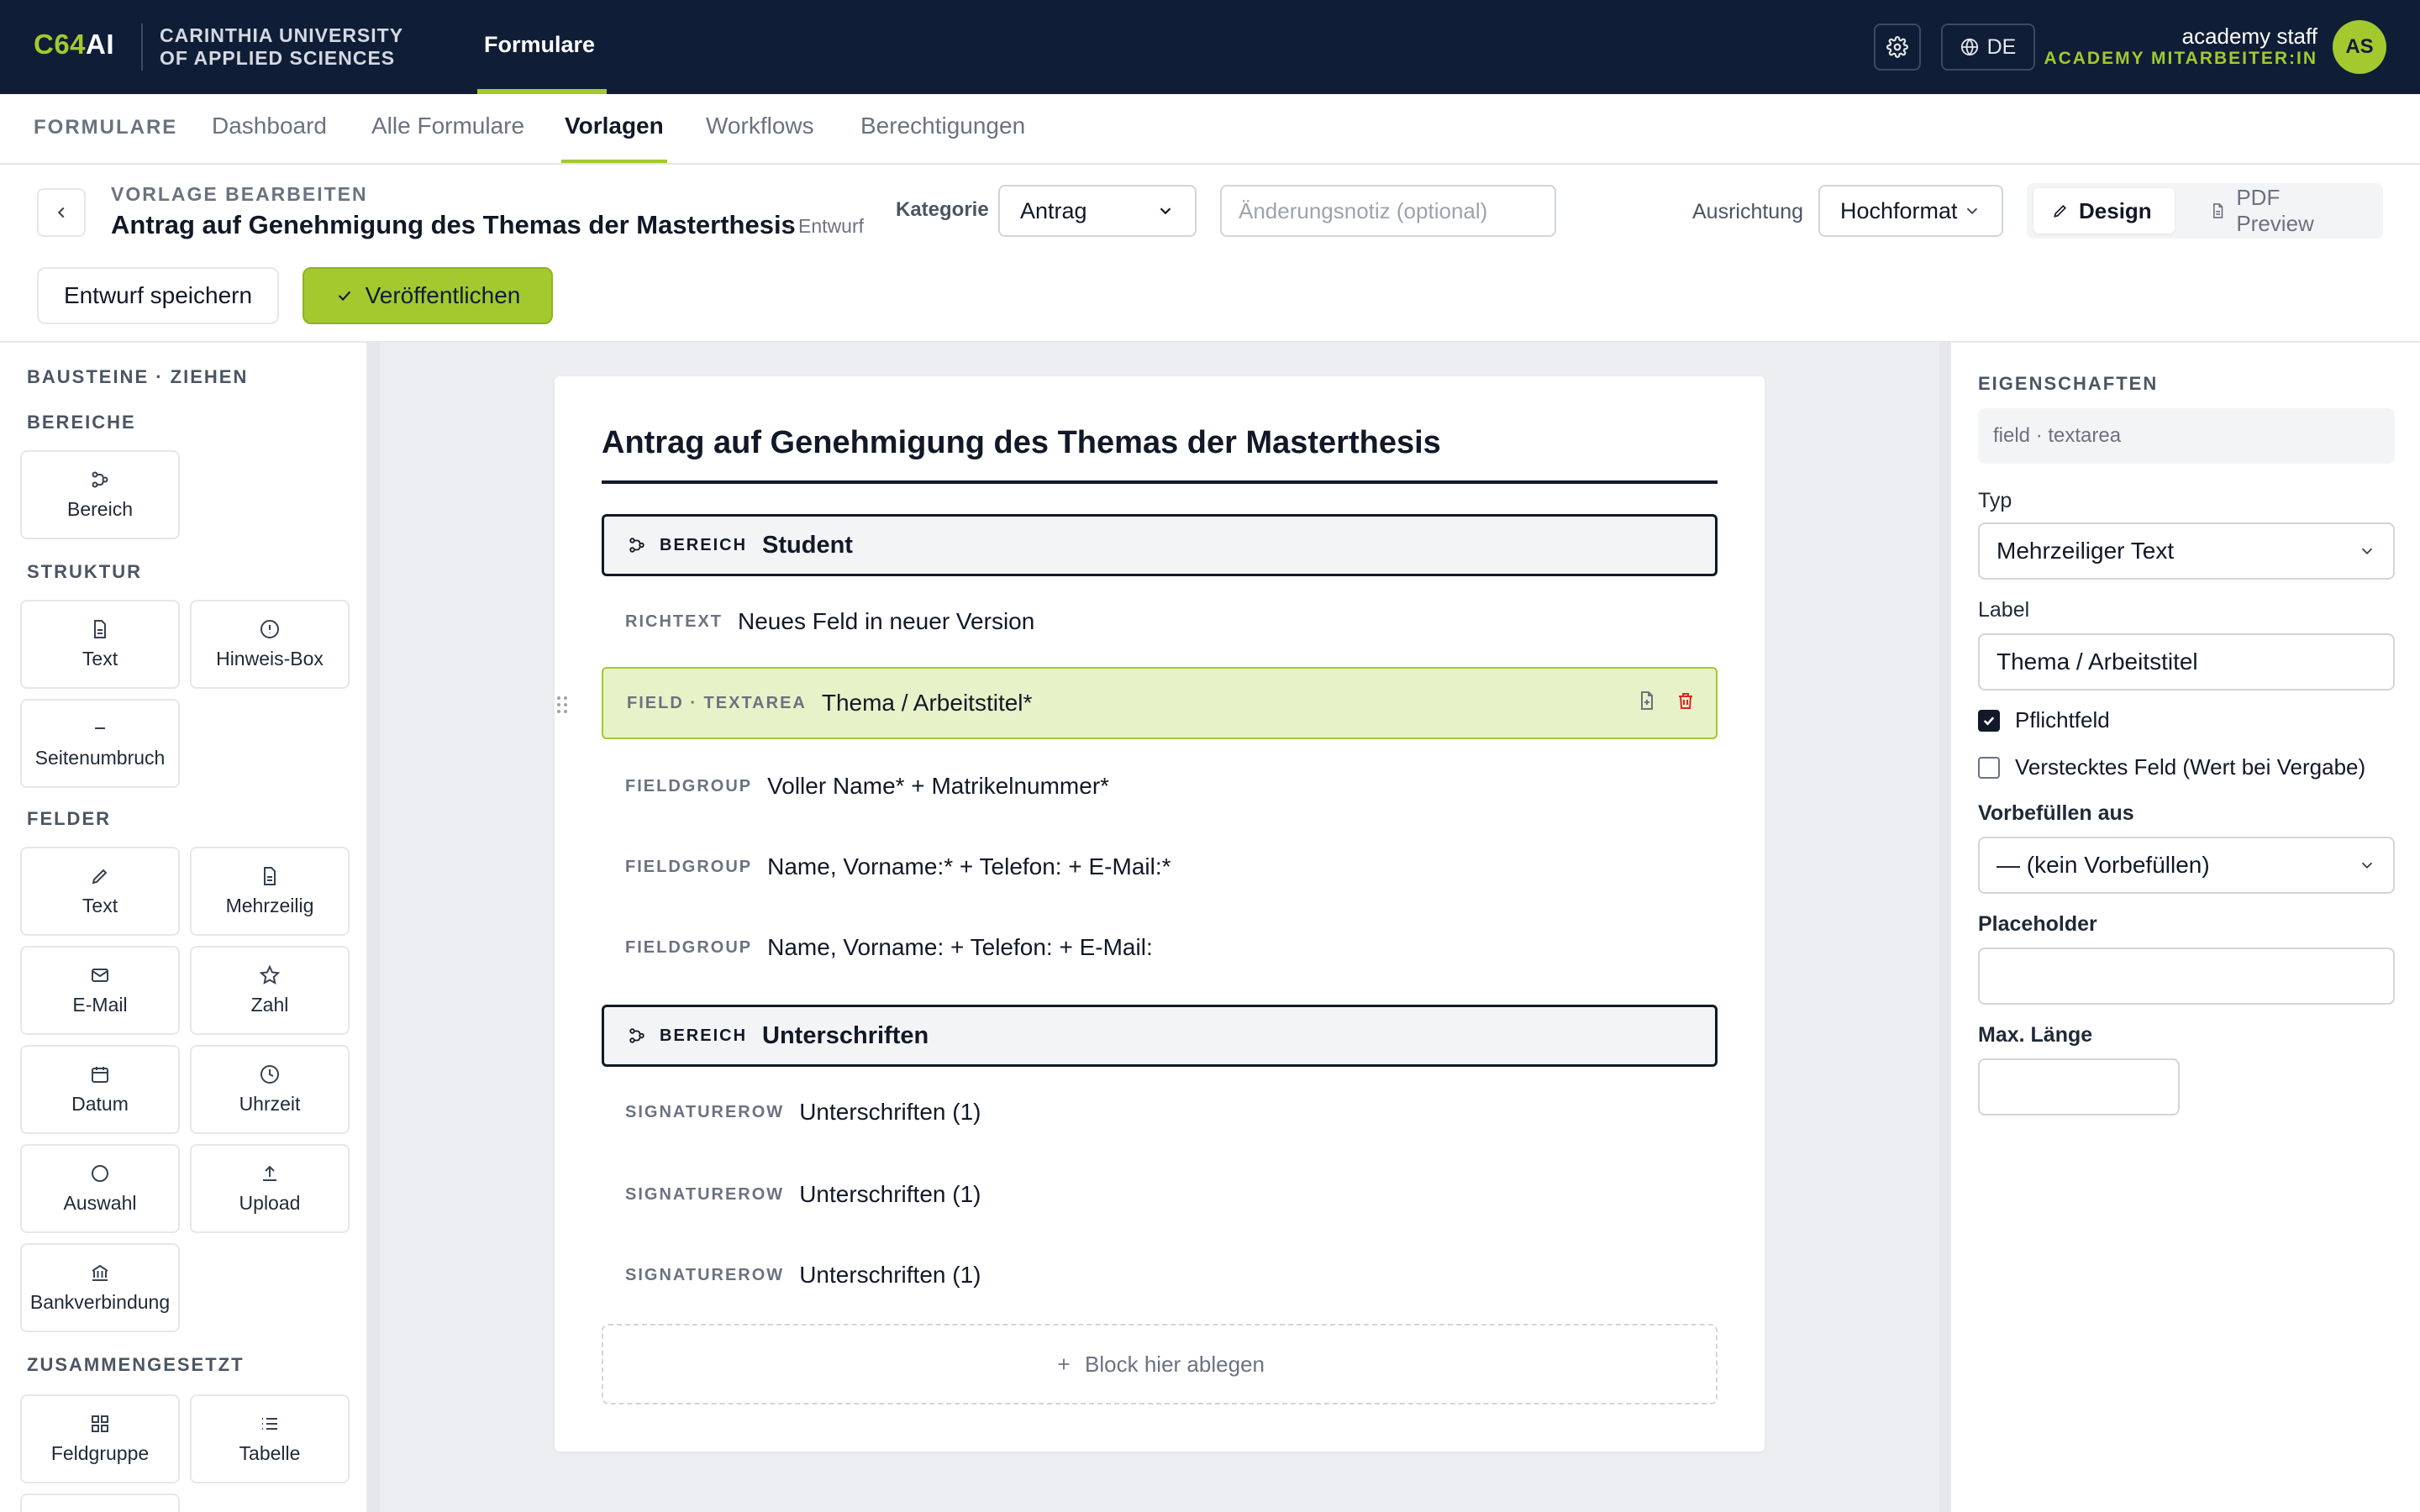 The image size is (2420, 1512). I want to click on document-icon, so click(2218, 210).